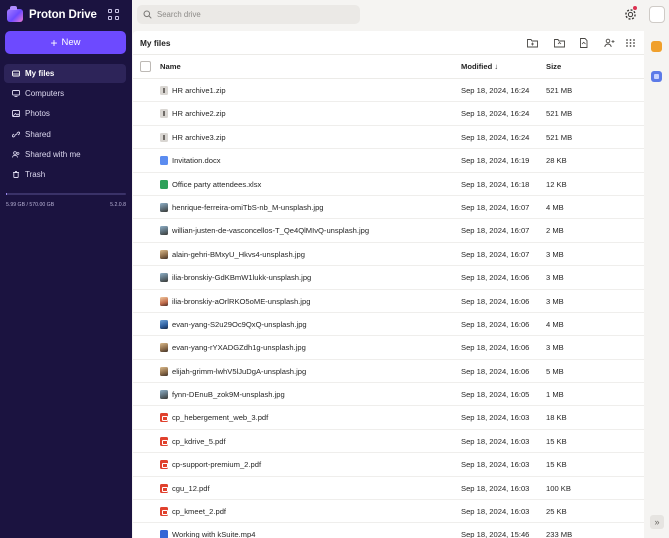 This screenshot has width=669, height=538. What do you see at coordinates (242, 278) in the screenshot?
I see `file-name: ilia-bronskiy-GdKBmW1lukk-unsplash.jpg` at bounding box center [242, 278].